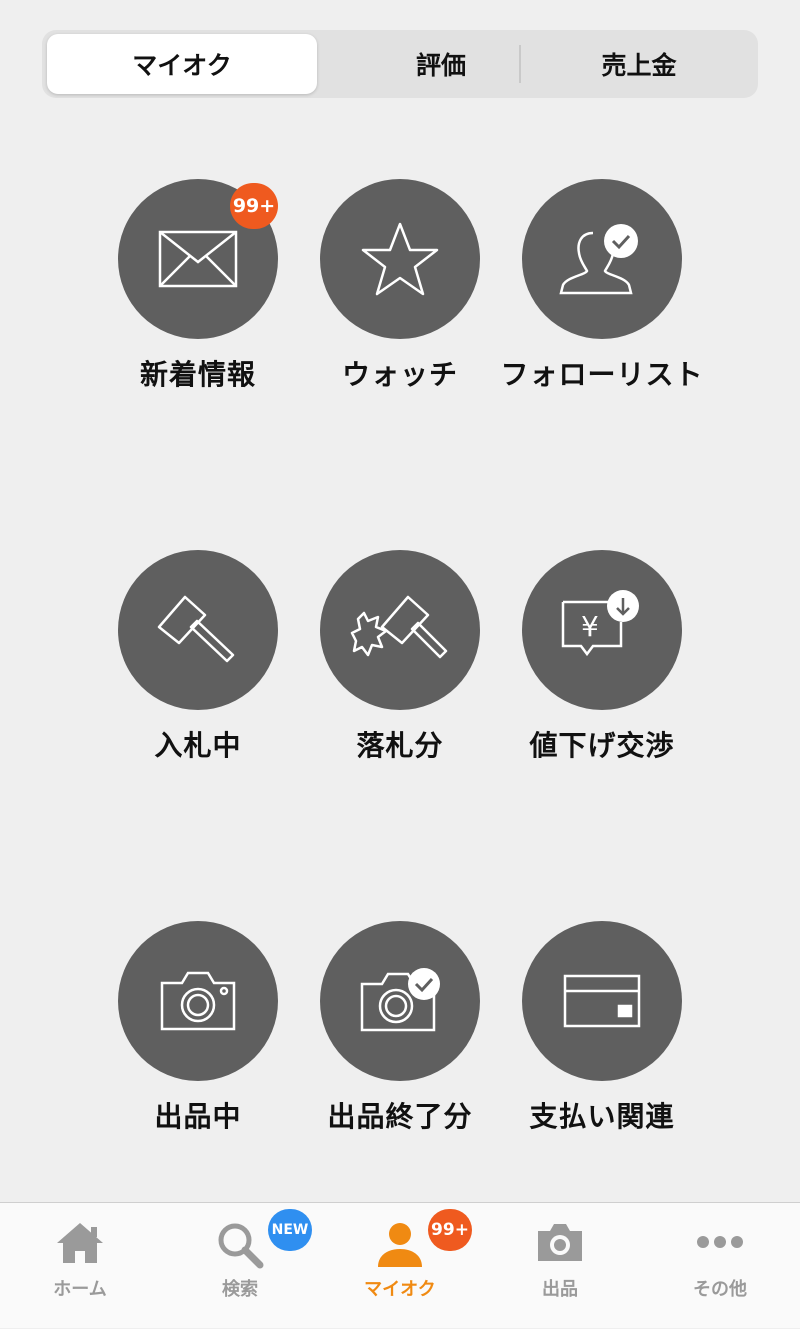 The height and width of the screenshot is (1329, 800). What do you see at coordinates (602, 745) in the screenshot?
I see `menu-label: 値下げ交渉` at bounding box center [602, 745].